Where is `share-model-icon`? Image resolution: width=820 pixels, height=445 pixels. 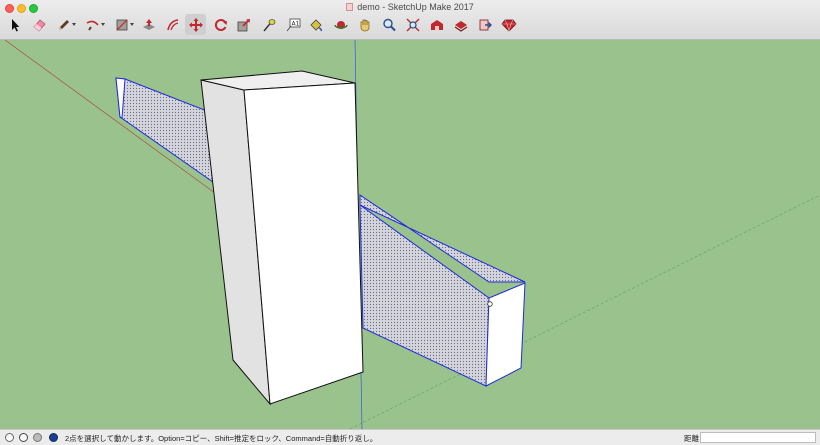 share-model-icon is located at coordinates (460, 26).